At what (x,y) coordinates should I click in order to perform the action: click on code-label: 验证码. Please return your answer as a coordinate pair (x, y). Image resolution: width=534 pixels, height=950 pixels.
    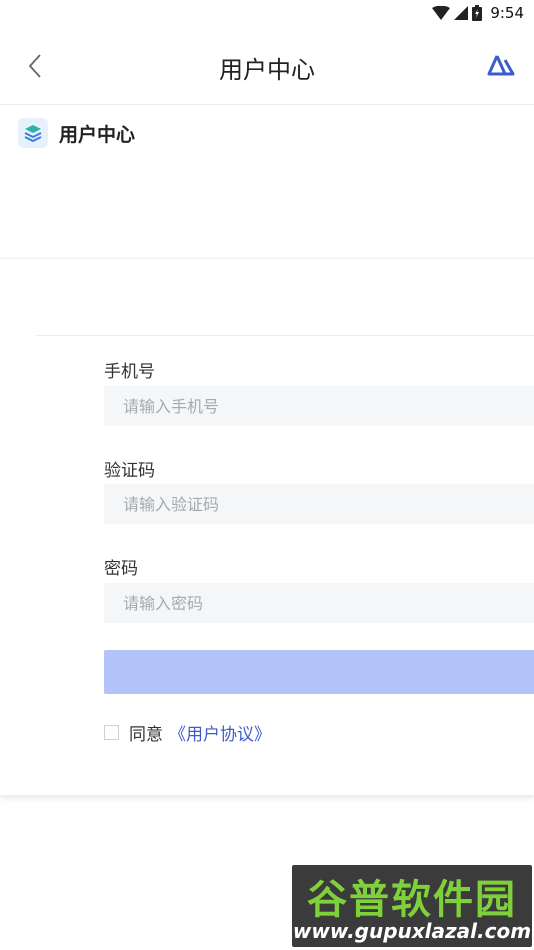
    Looking at the image, I should click on (129, 471).